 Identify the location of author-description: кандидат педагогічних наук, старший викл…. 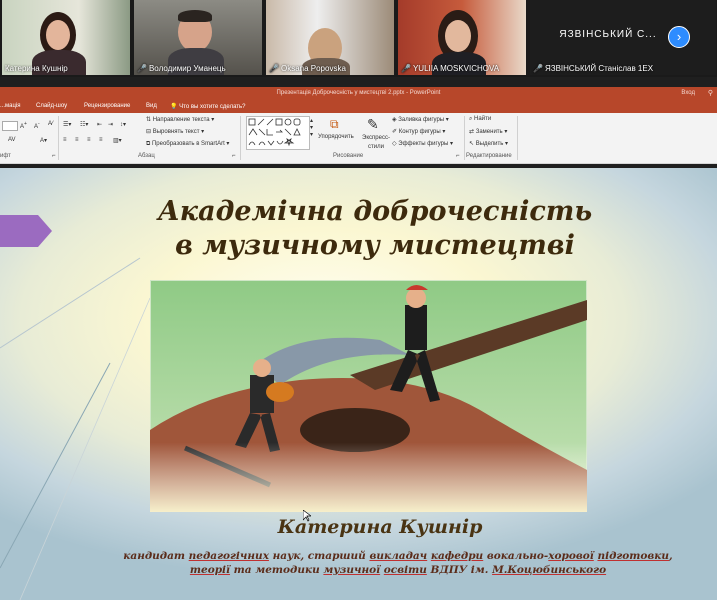
(398, 563).